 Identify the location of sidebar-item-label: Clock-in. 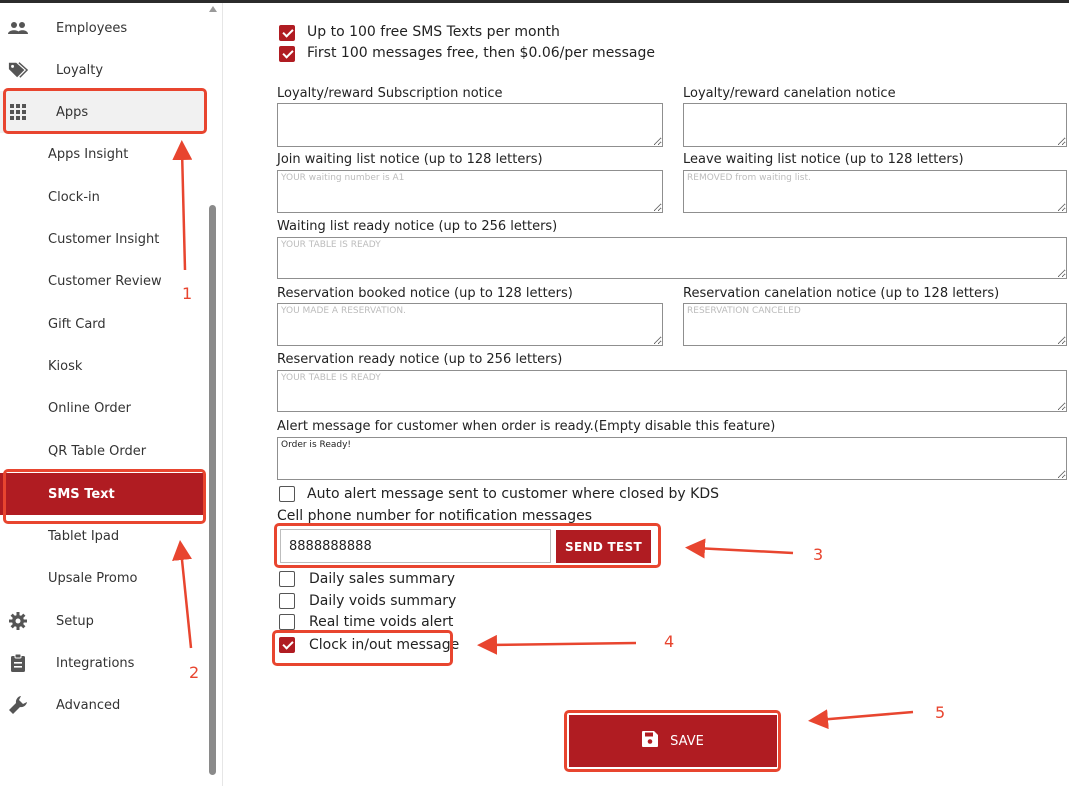
(74, 197).